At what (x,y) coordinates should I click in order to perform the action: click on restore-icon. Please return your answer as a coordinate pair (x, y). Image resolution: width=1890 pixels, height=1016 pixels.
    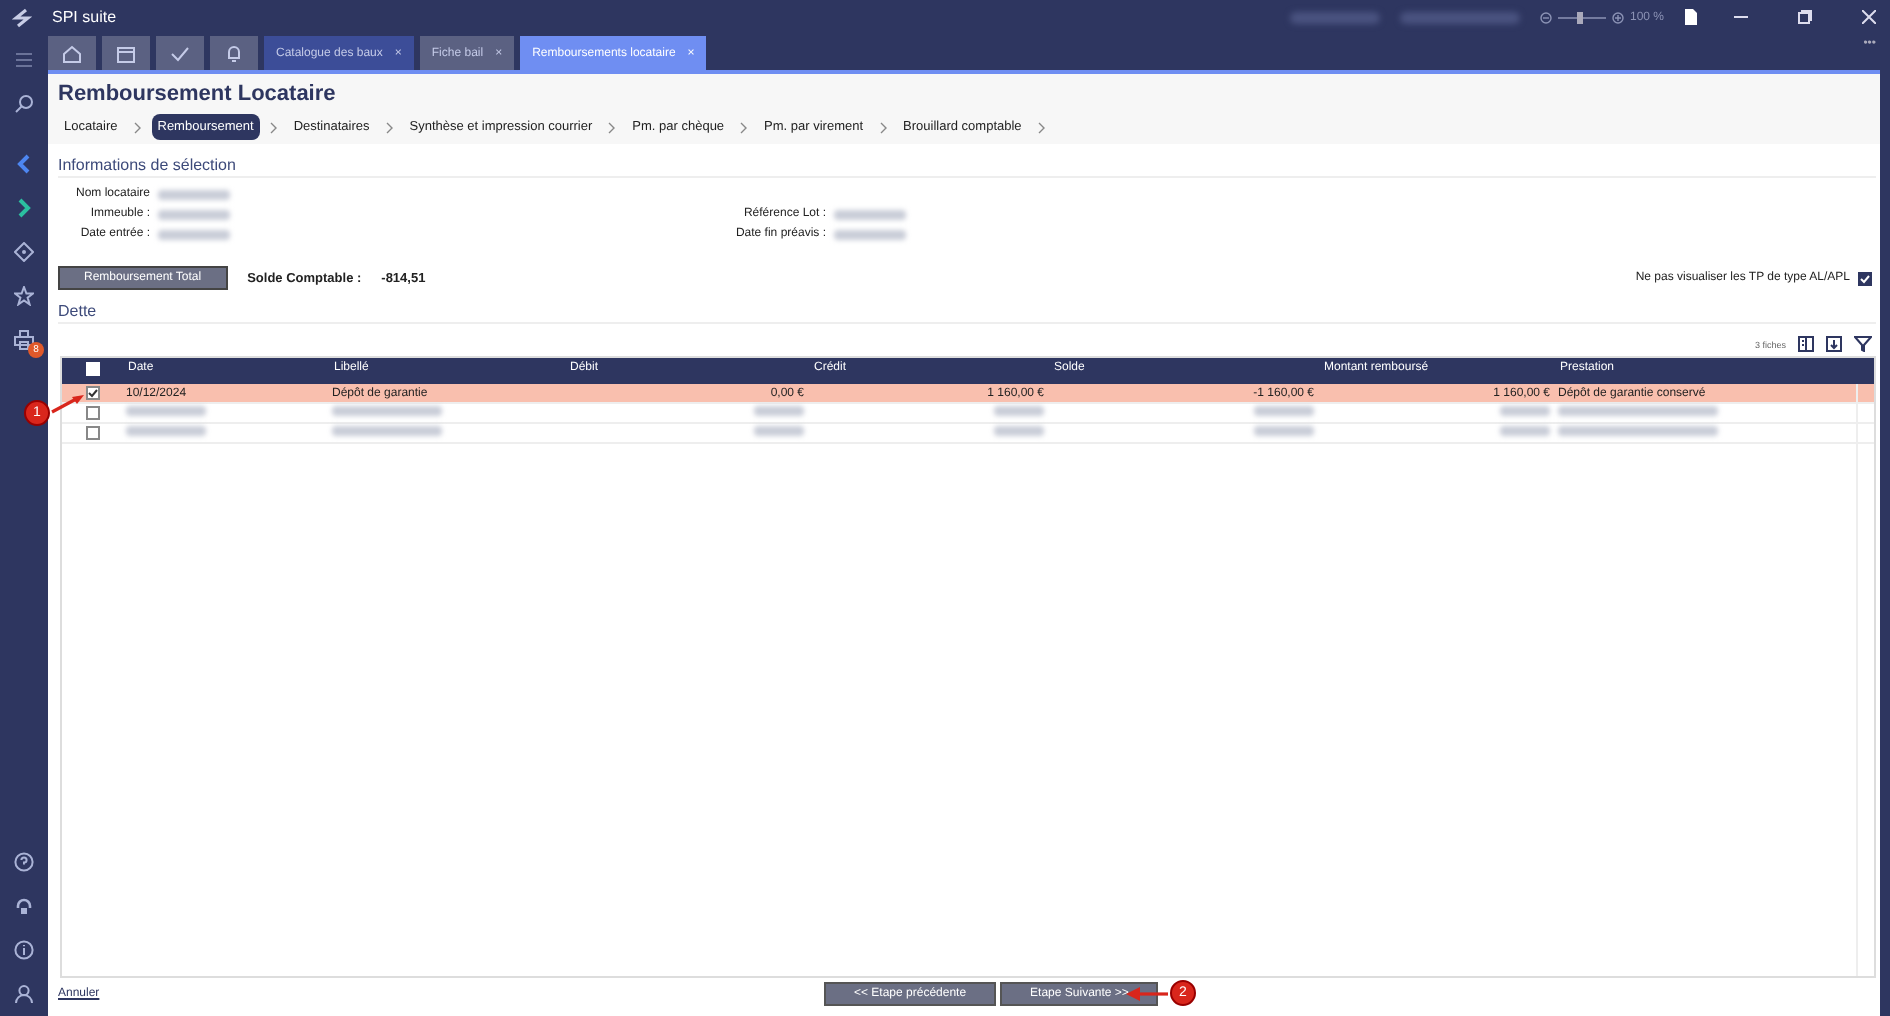
    Looking at the image, I should click on (1804, 17).